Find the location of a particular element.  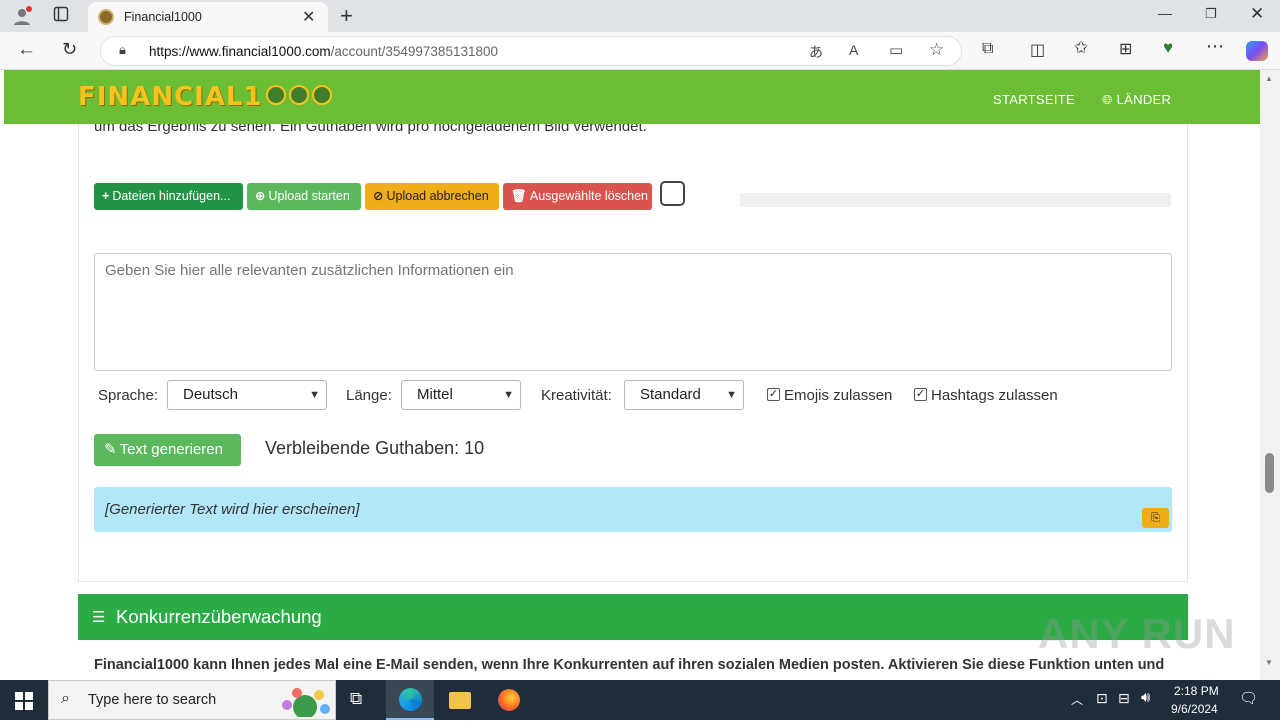

firefox-icon is located at coordinates (509, 700).